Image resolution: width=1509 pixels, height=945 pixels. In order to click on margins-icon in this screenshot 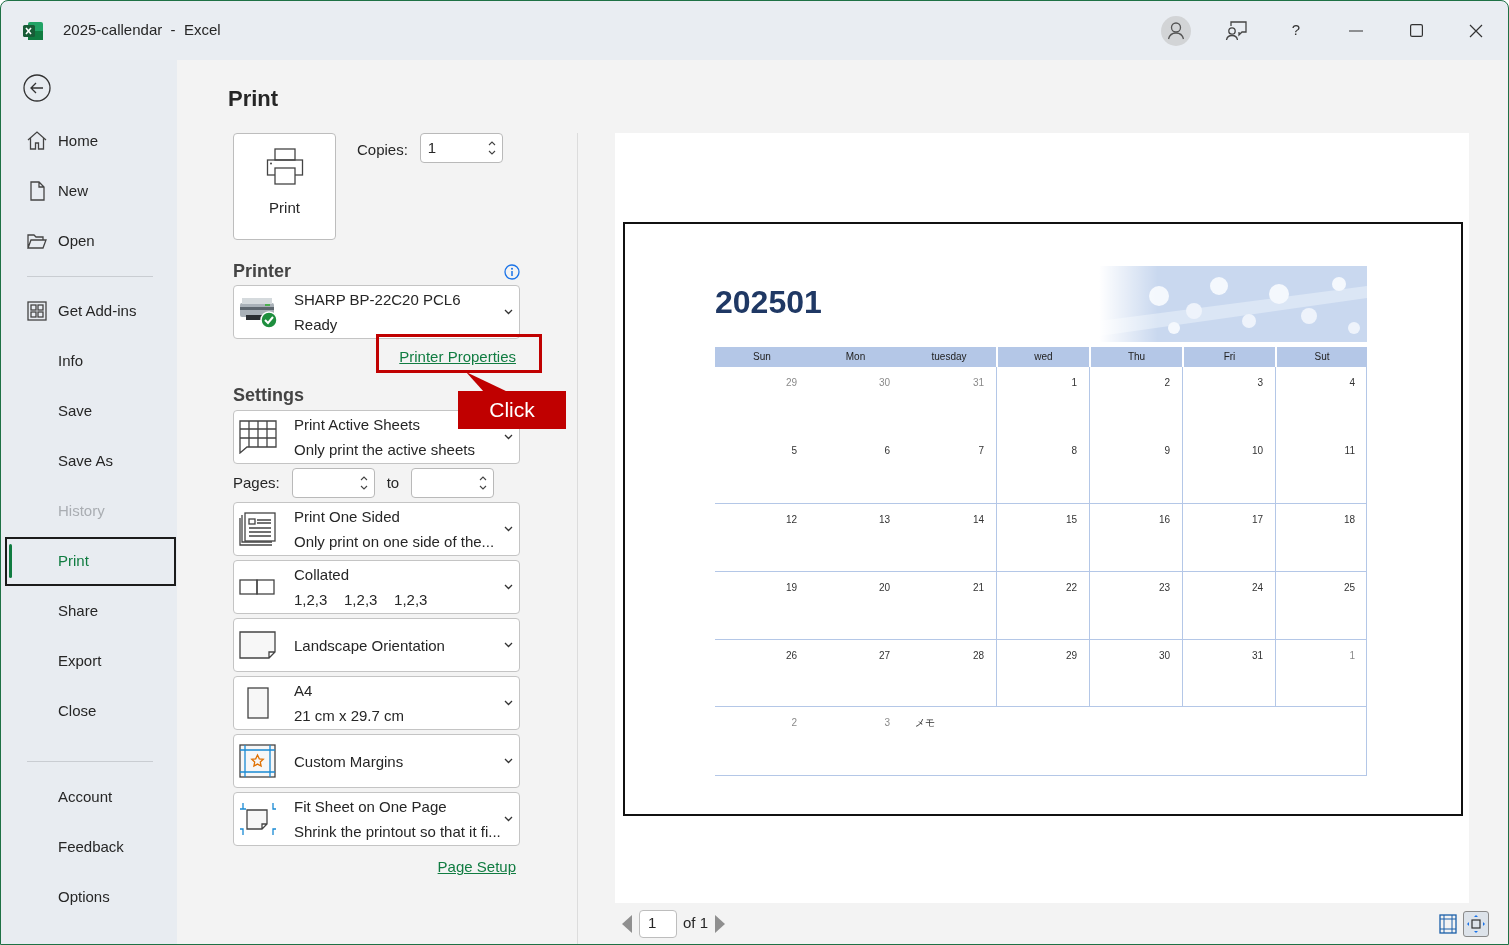, I will do `click(258, 761)`.